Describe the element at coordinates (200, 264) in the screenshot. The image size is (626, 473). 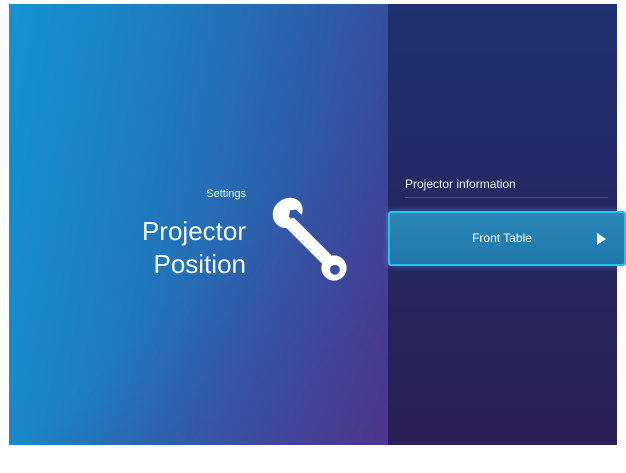
I see `page-title-line-2: Position` at that location.